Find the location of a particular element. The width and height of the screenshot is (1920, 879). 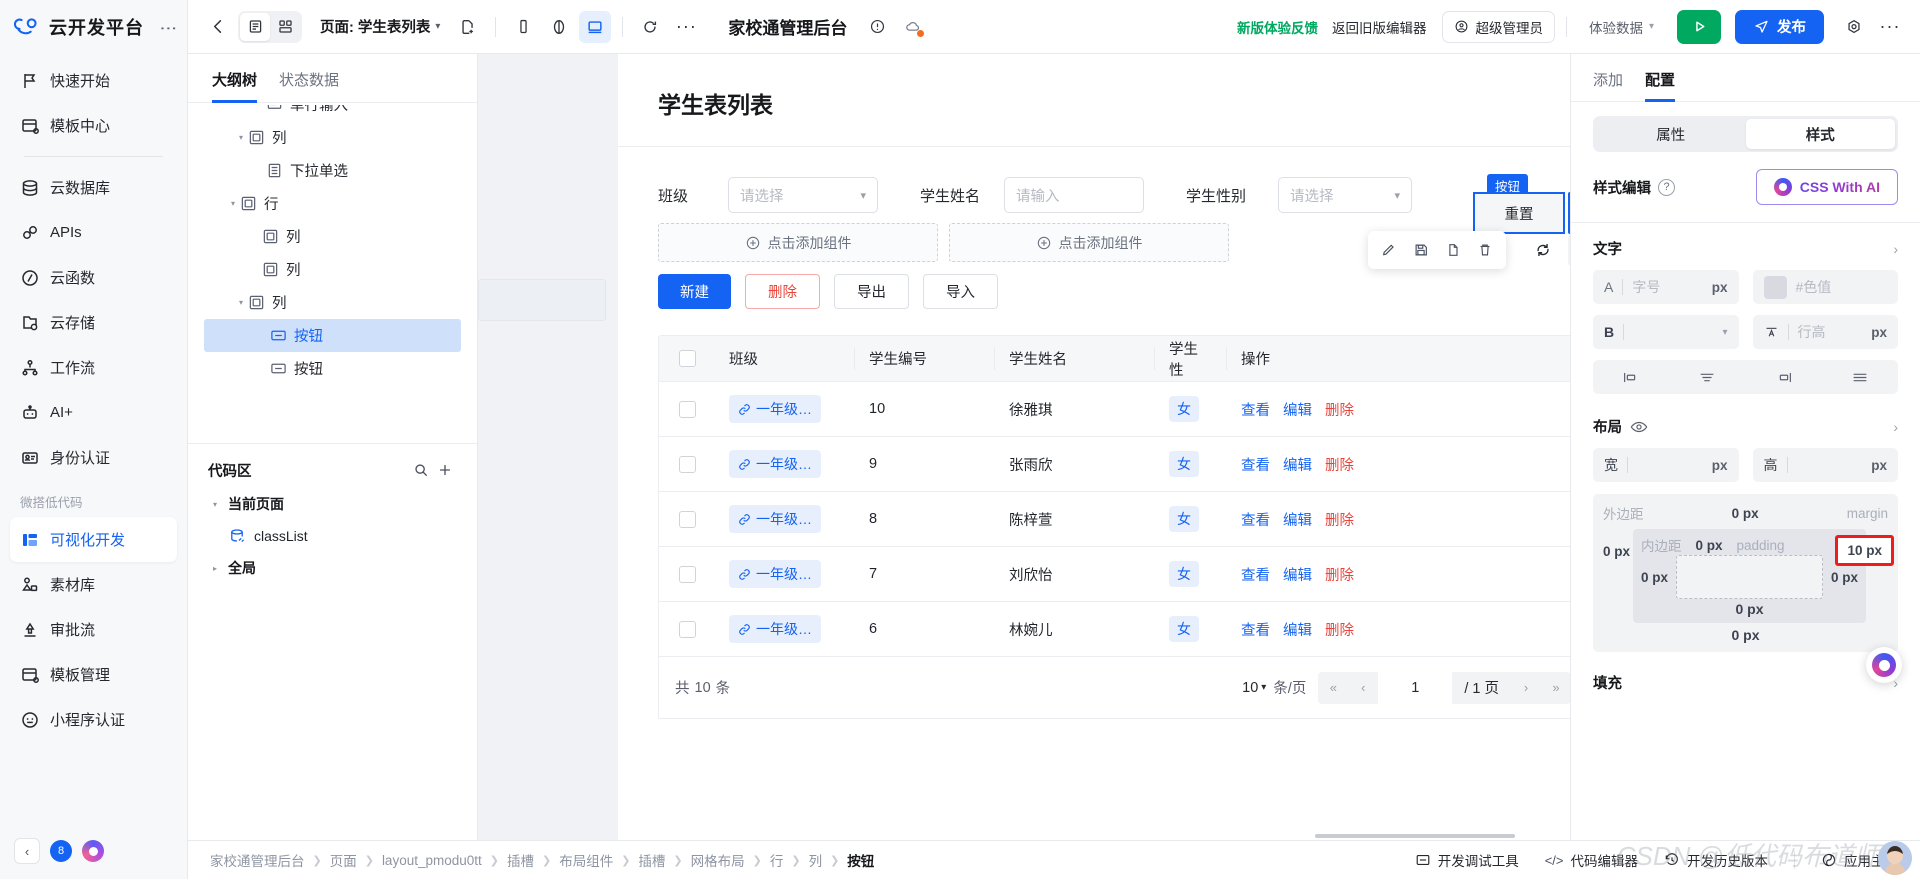

history-button: 开发历史版本 is located at coordinates (1716, 860).